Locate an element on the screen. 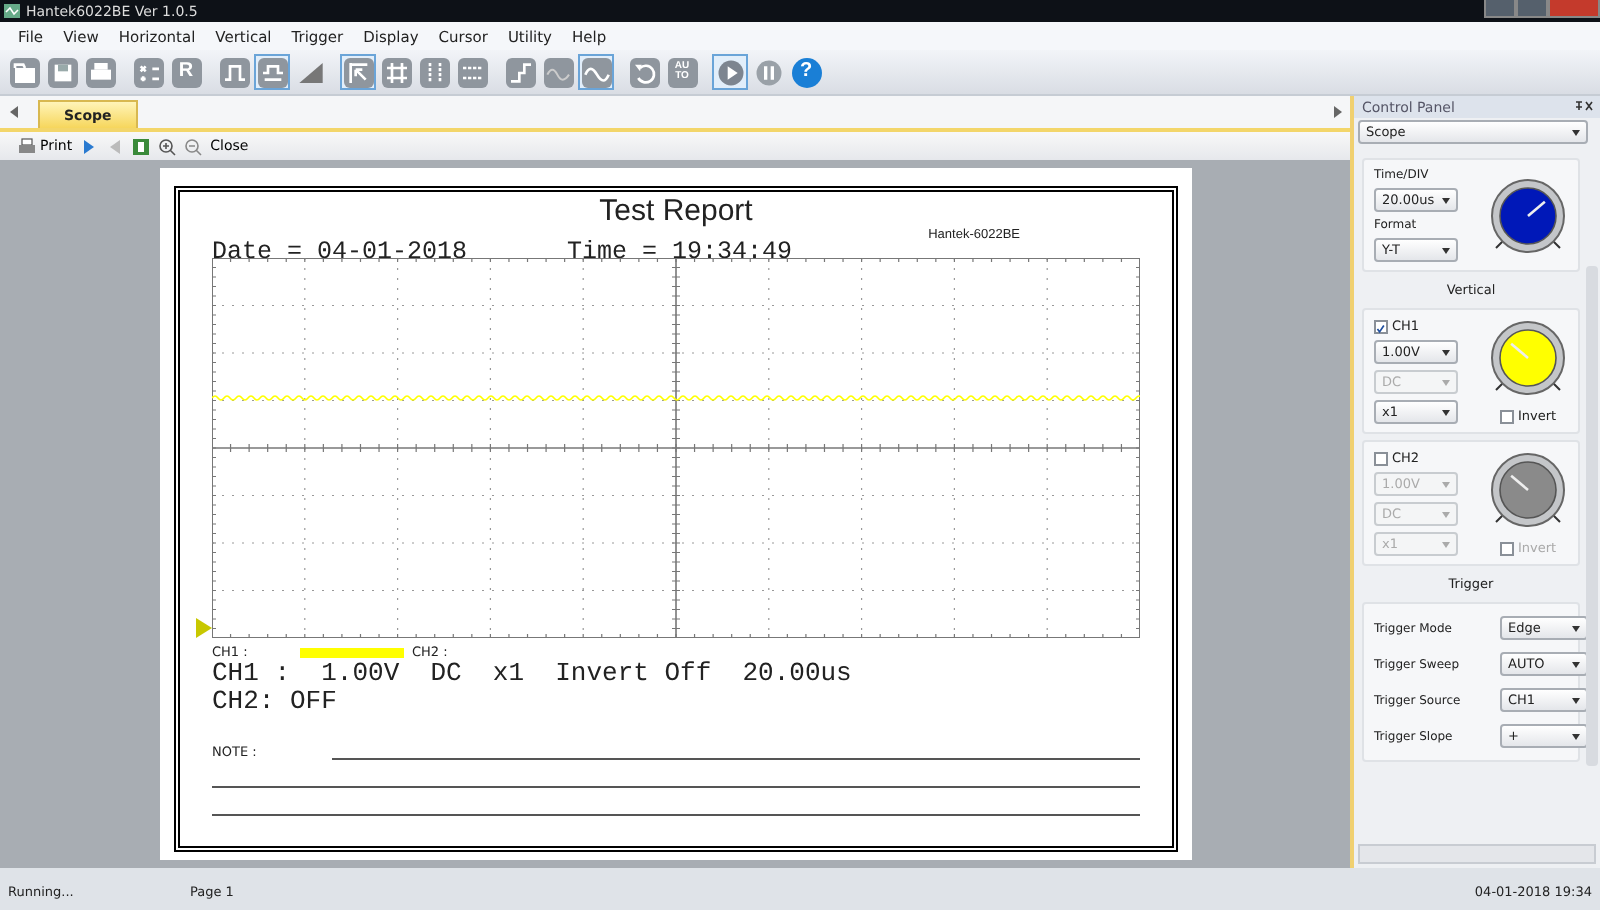  pulse-icon is located at coordinates (234, 72).